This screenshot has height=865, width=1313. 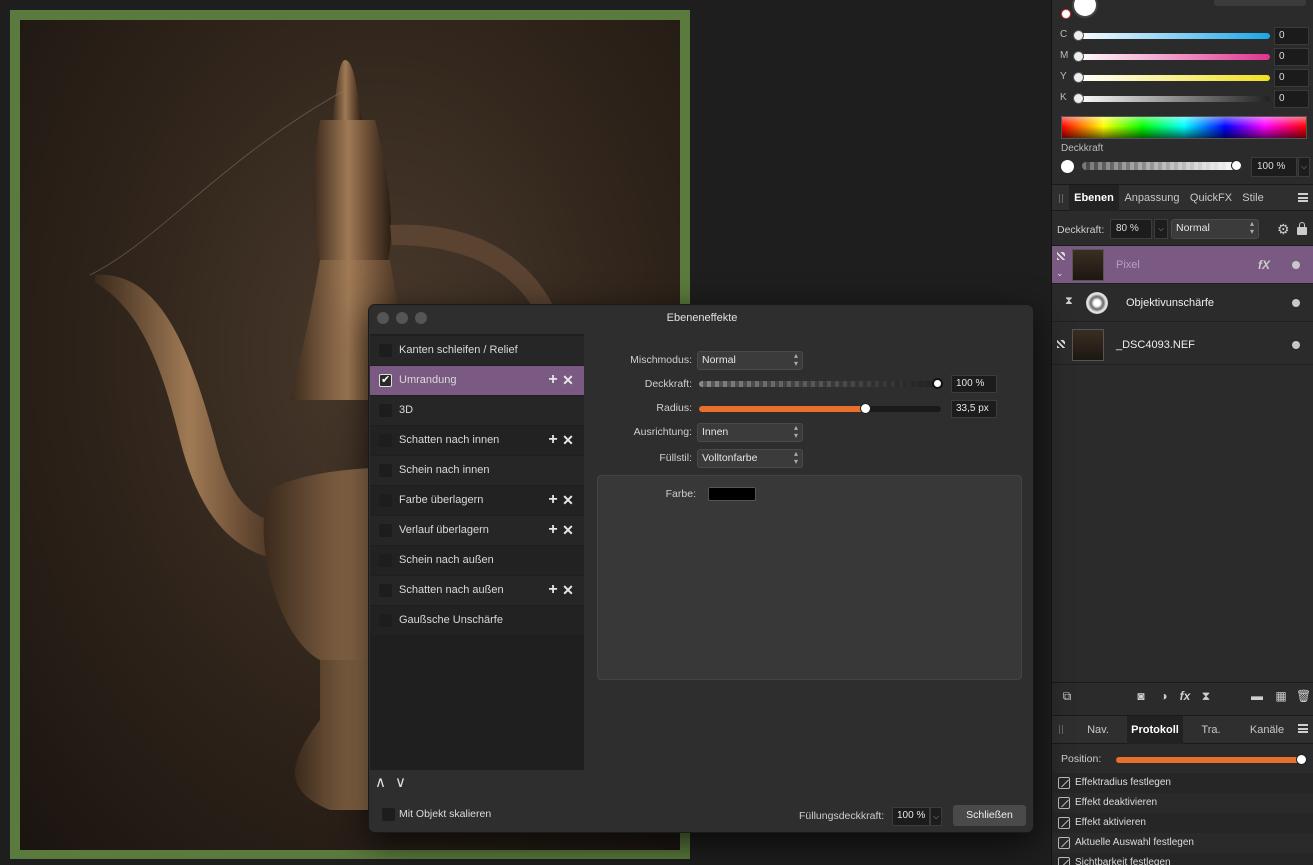 I want to click on color-model-dropdown, so click(x=1260, y=3).